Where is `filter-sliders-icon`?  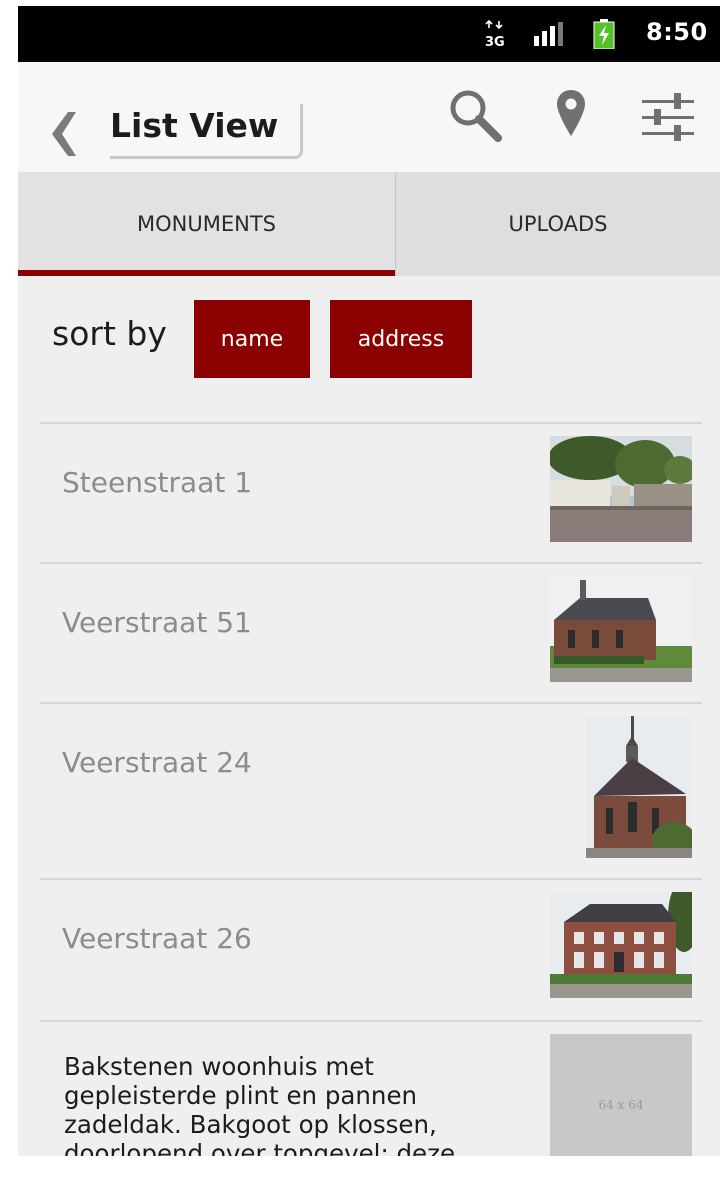 filter-sliders-icon is located at coordinates (668, 118).